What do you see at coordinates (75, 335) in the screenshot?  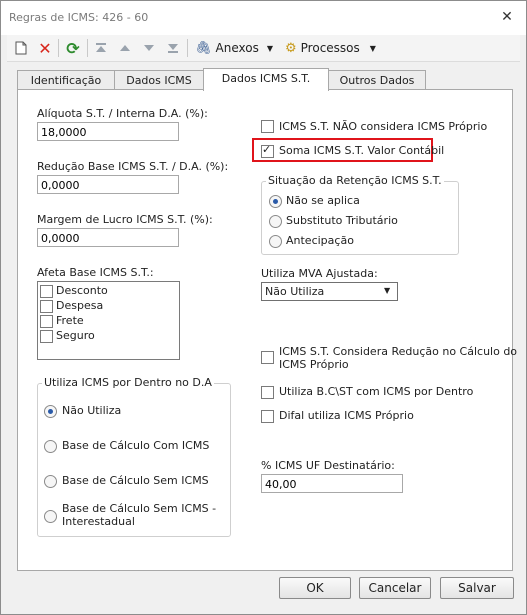 I see `seguro-label: Seguro` at bounding box center [75, 335].